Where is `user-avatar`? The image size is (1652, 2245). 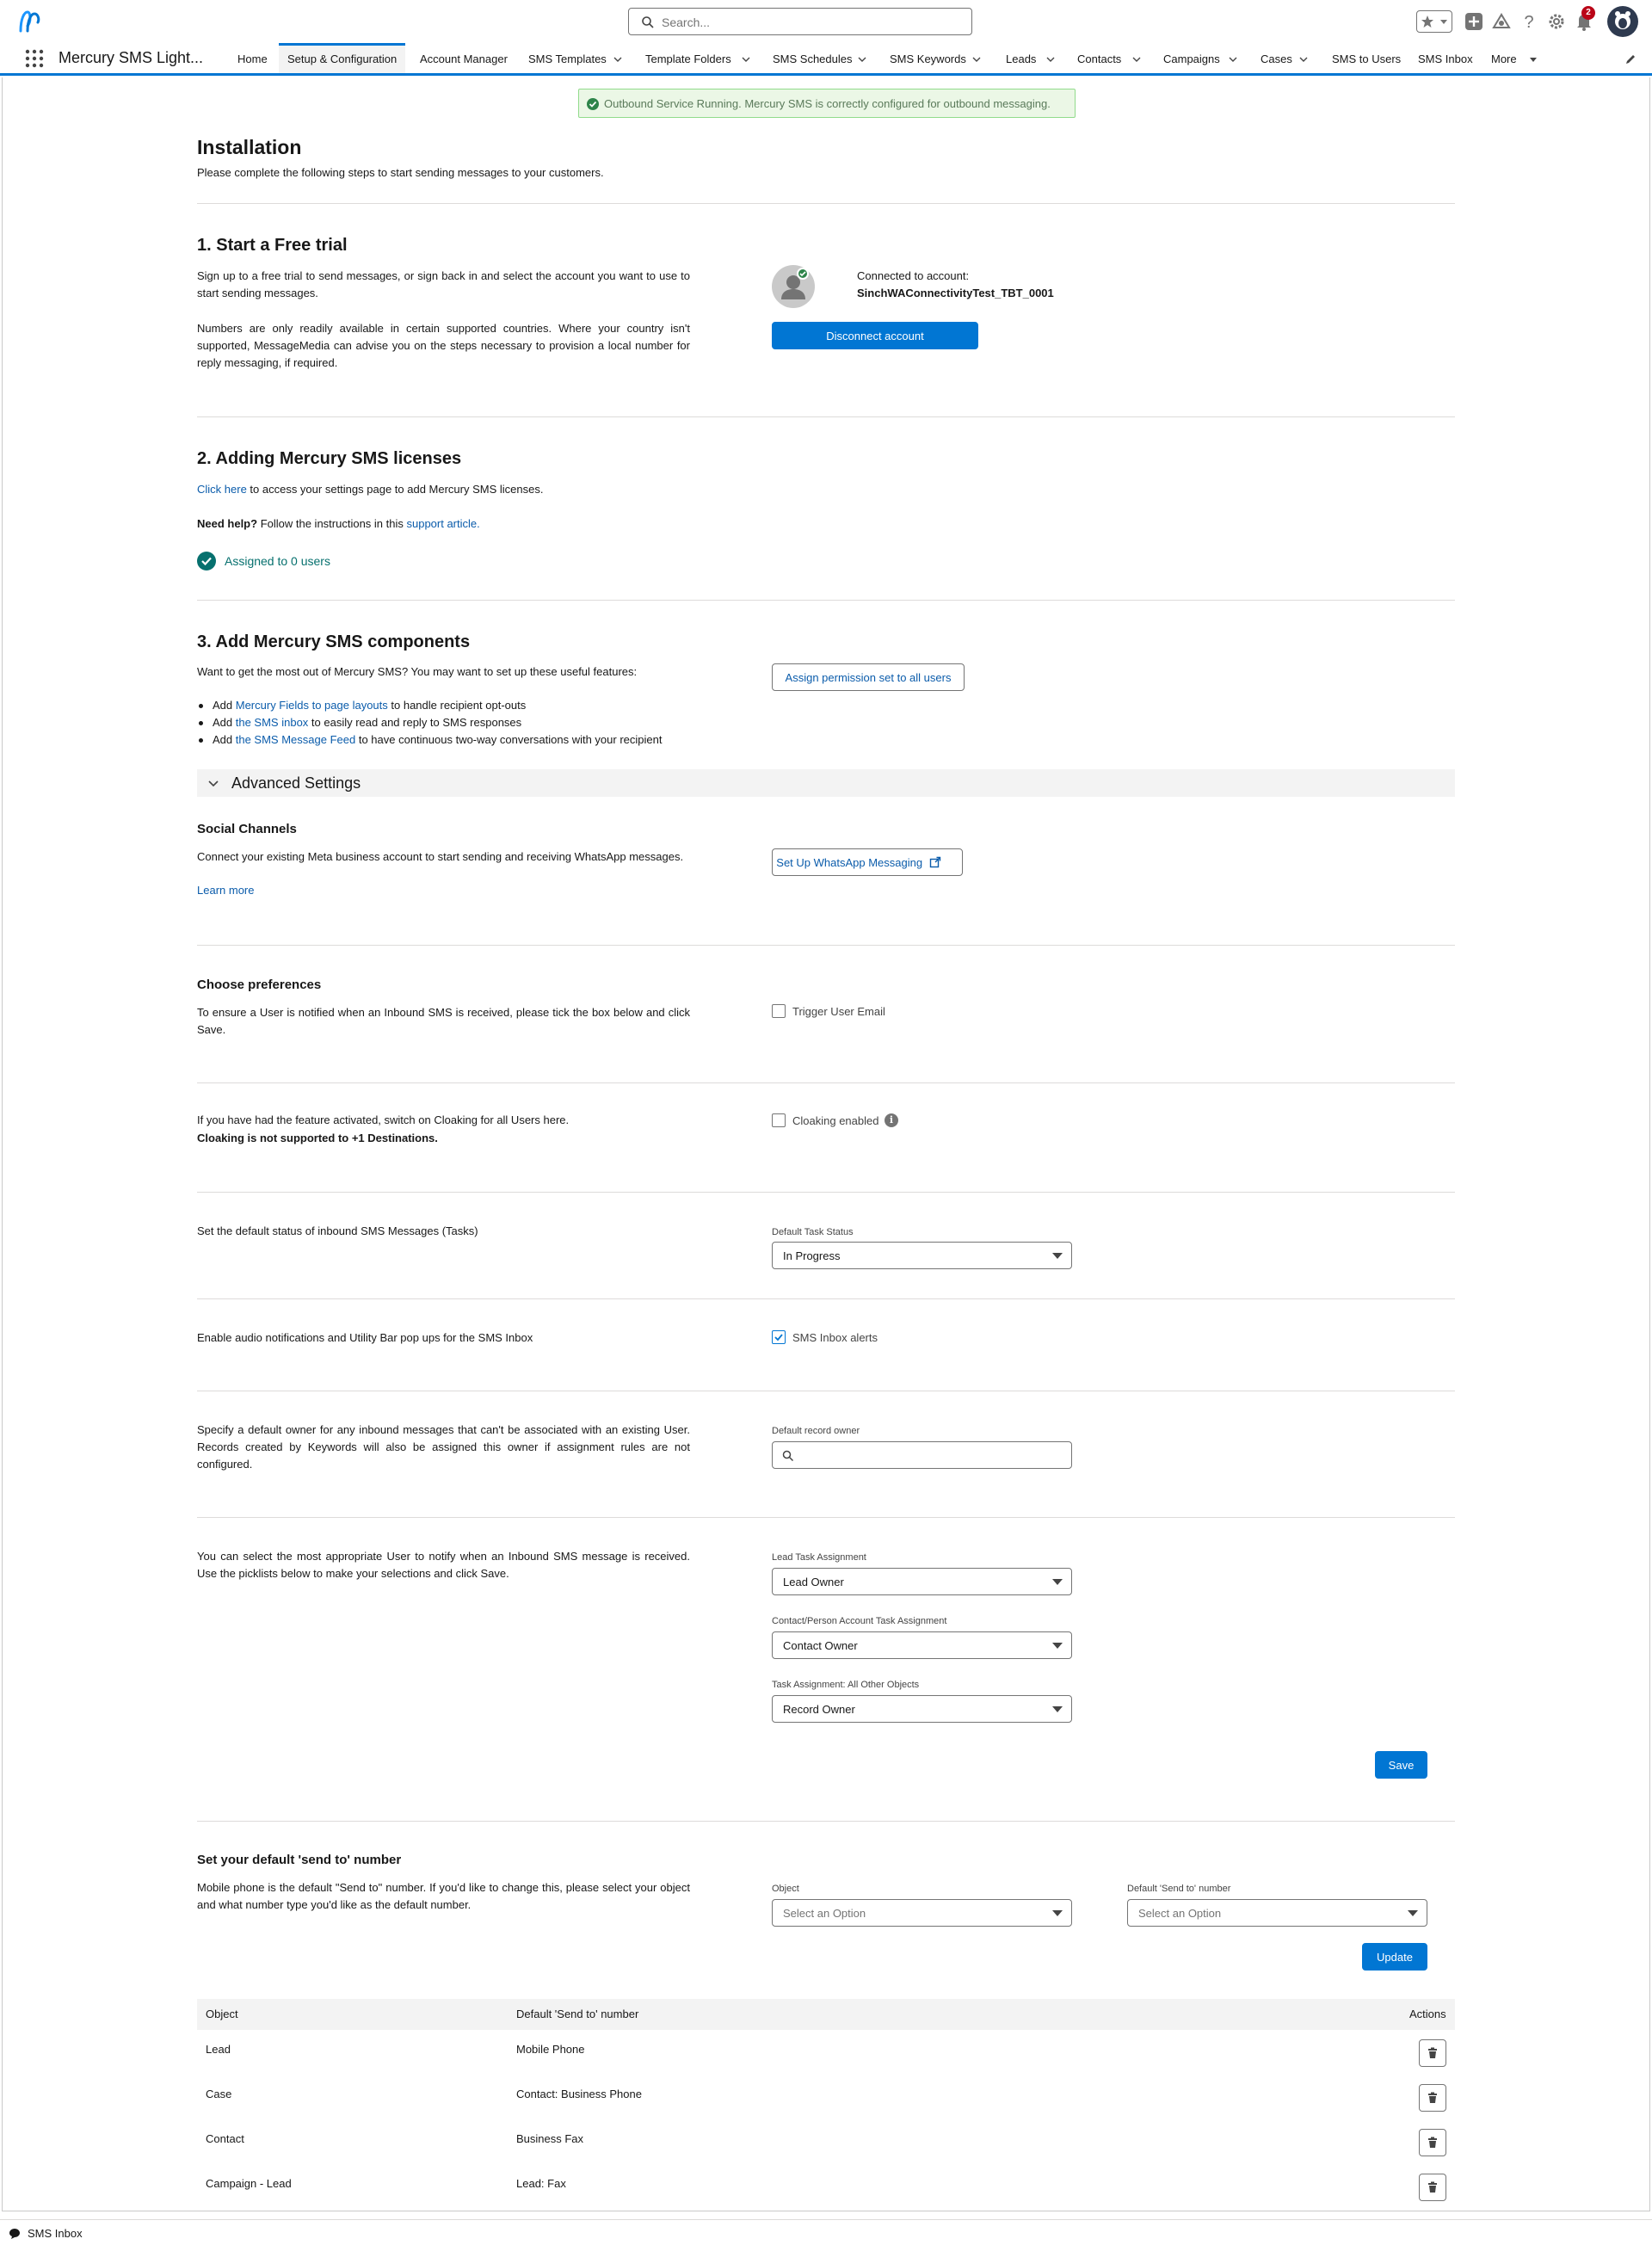
user-avatar is located at coordinates (1622, 21).